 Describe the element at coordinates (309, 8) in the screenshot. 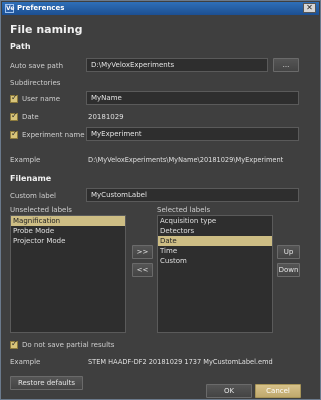

I see `close-icon: ✕` at that location.